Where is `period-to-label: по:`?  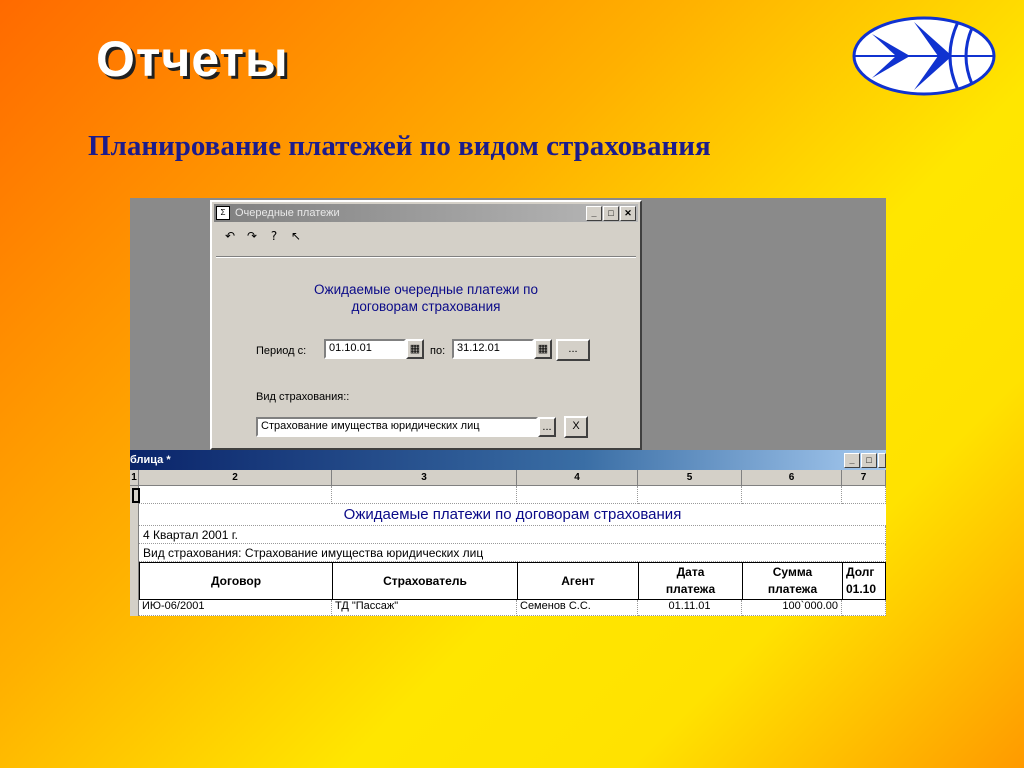
period-to-label: по: is located at coordinates (438, 351).